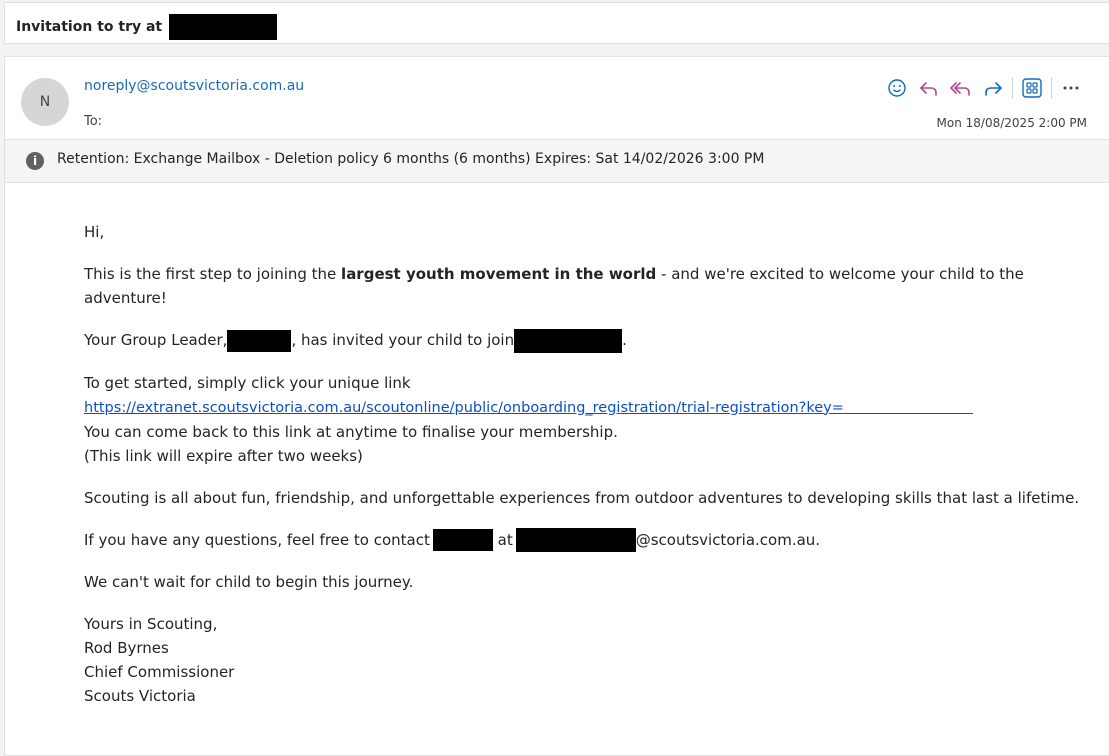  I want to click on contact-email-domain: @scoutsvictoria.com.au., so click(728, 539).